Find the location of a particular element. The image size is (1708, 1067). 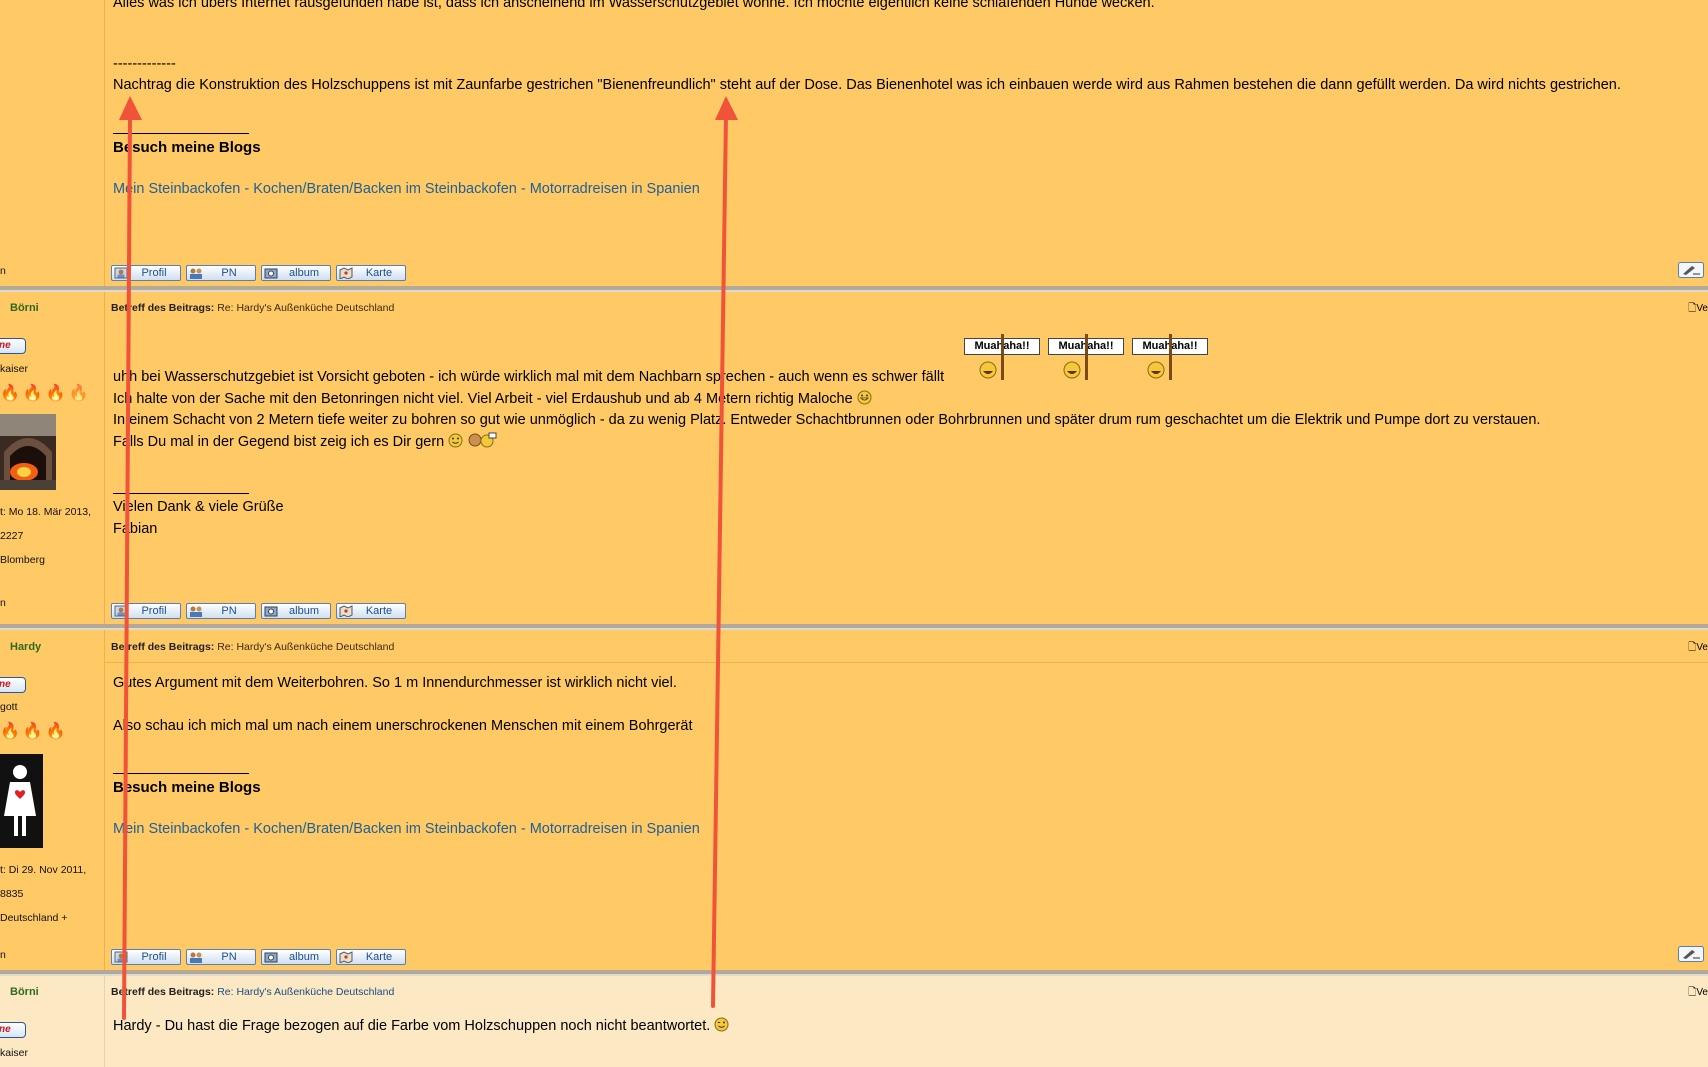

rank-flames: 🔥🔥🔥 is located at coordinates (34, 731).